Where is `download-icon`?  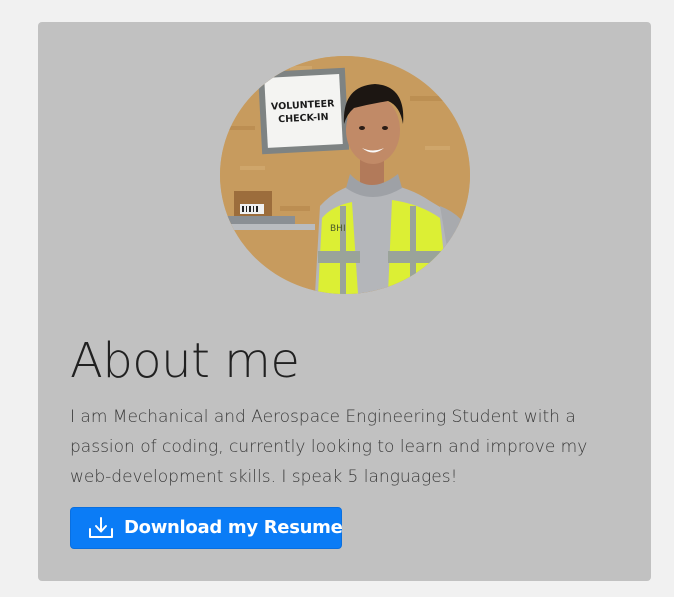
download-icon is located at coordinates (101, 528).